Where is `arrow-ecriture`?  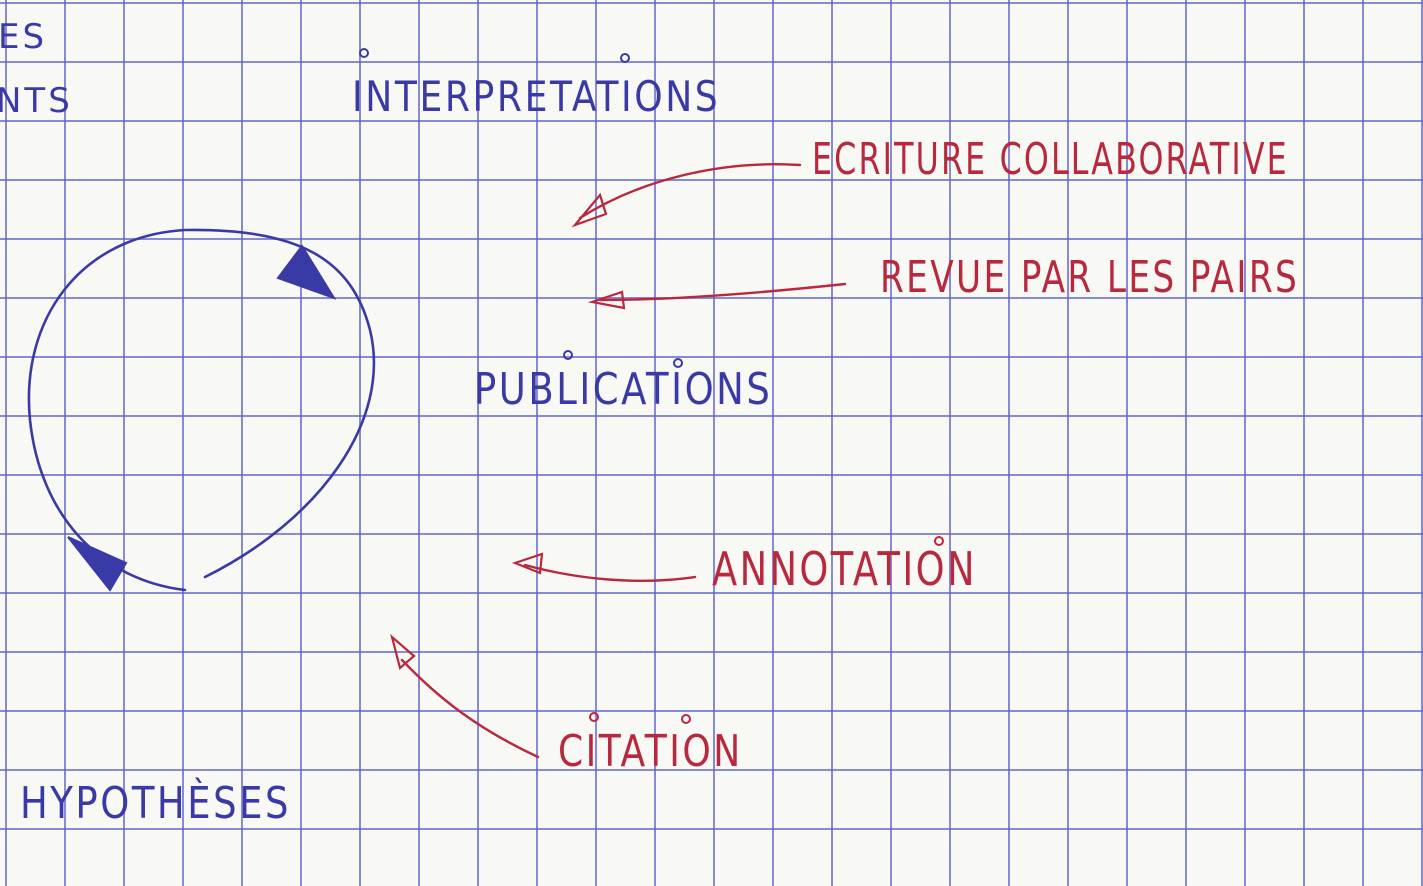 arrow-ecriture is located at coordinates (690, 191).